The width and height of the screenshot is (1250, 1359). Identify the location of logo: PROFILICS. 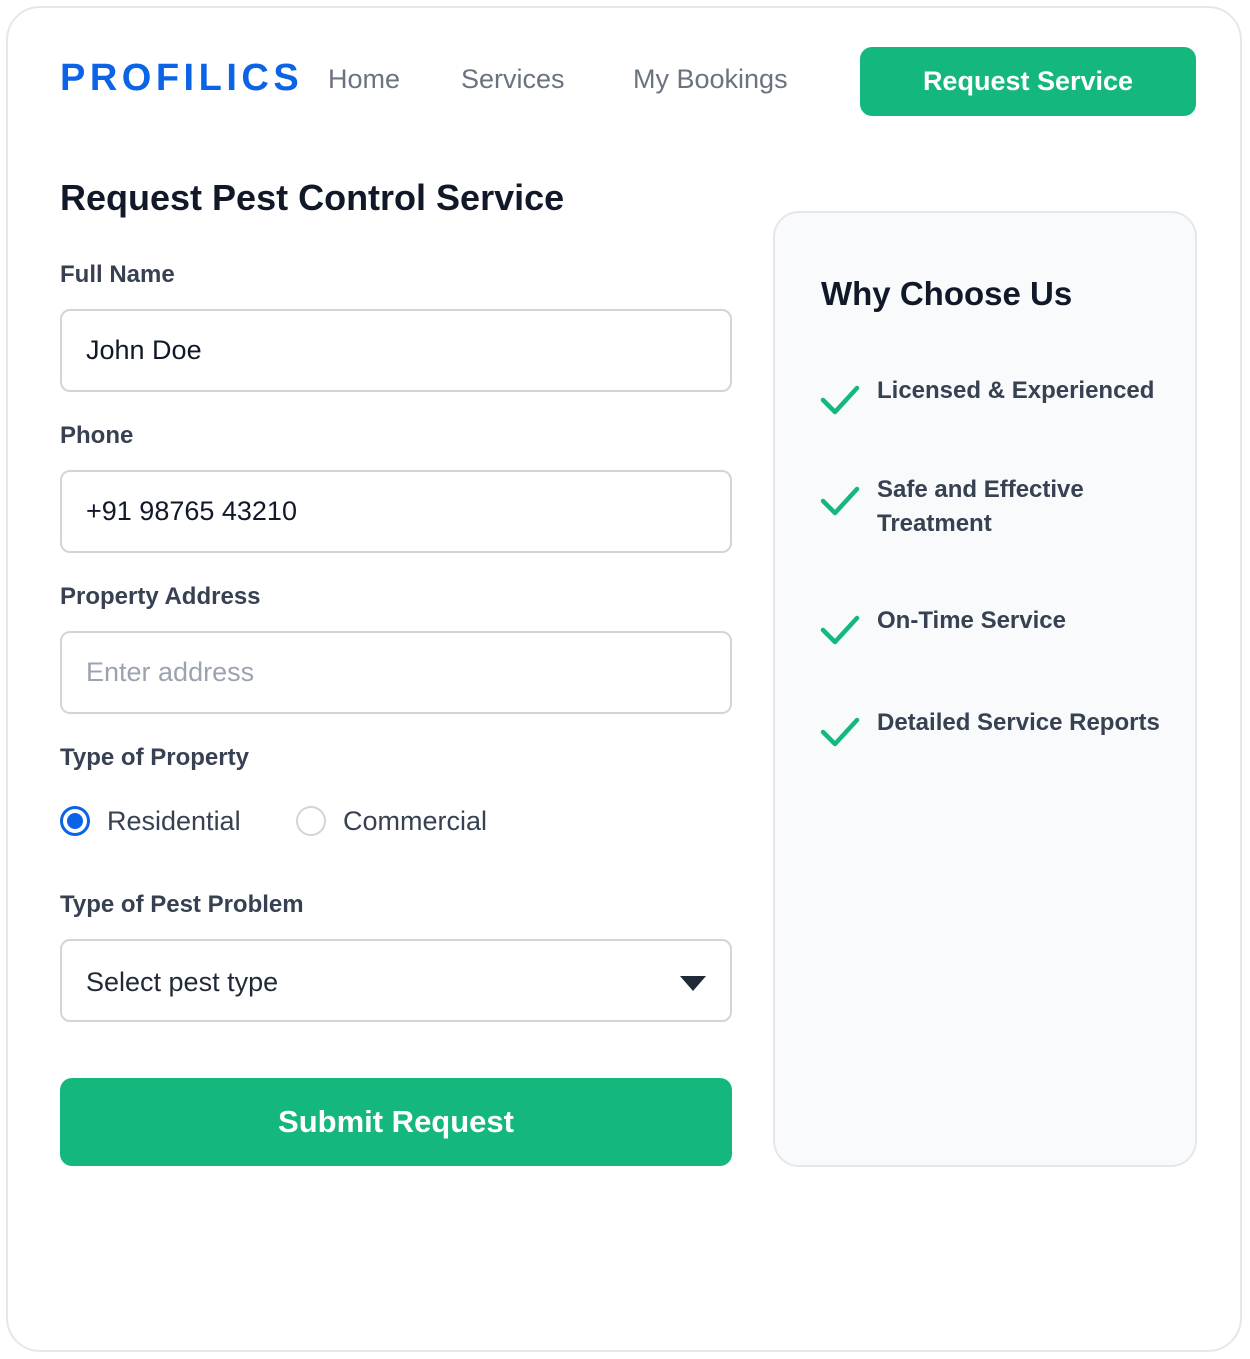
(181, 78).